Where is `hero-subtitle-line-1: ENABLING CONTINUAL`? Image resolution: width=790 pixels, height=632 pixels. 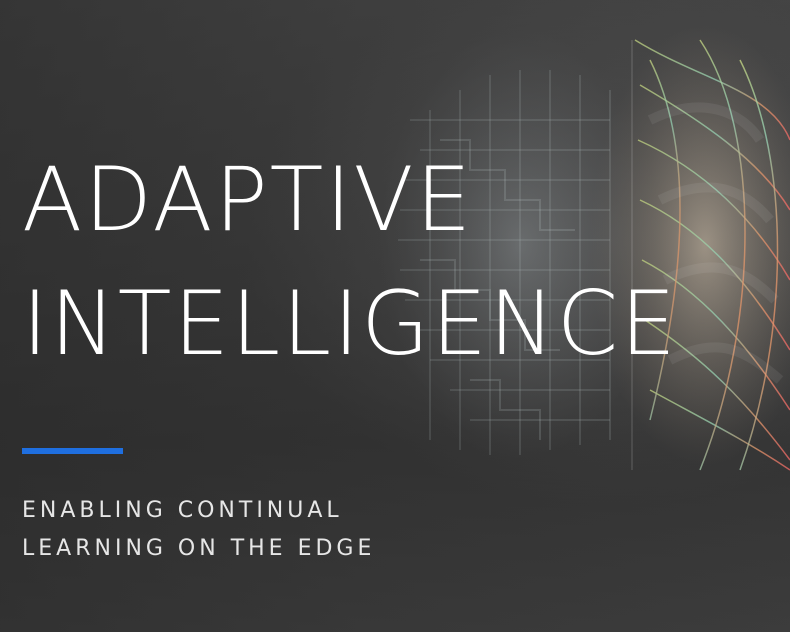
hero-subtitle-line-1: ENABLING CONTINUAL is located at coordinates (182, 510).